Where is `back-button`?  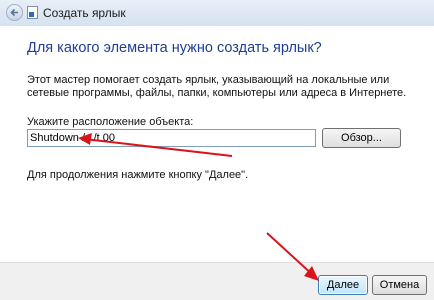 back-button is located at coordinates (14, 12).